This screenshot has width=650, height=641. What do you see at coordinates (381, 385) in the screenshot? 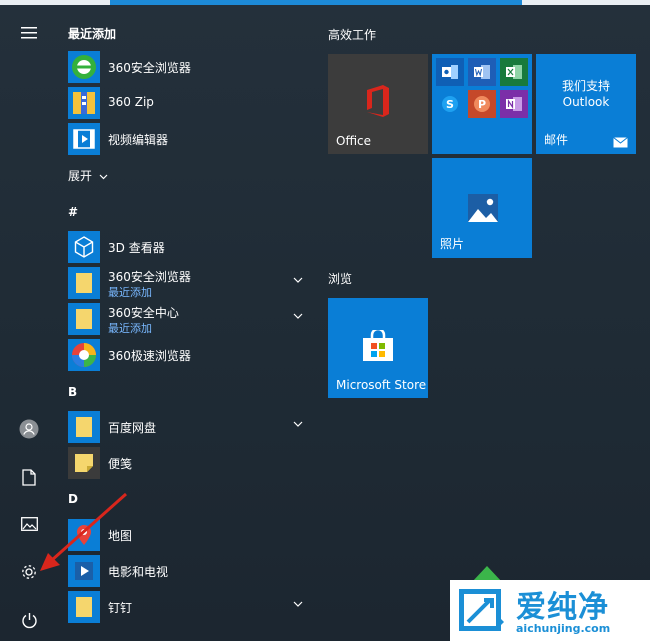
I see `store-tile-label: Microsoft Store` at bounding box center [381, 385].